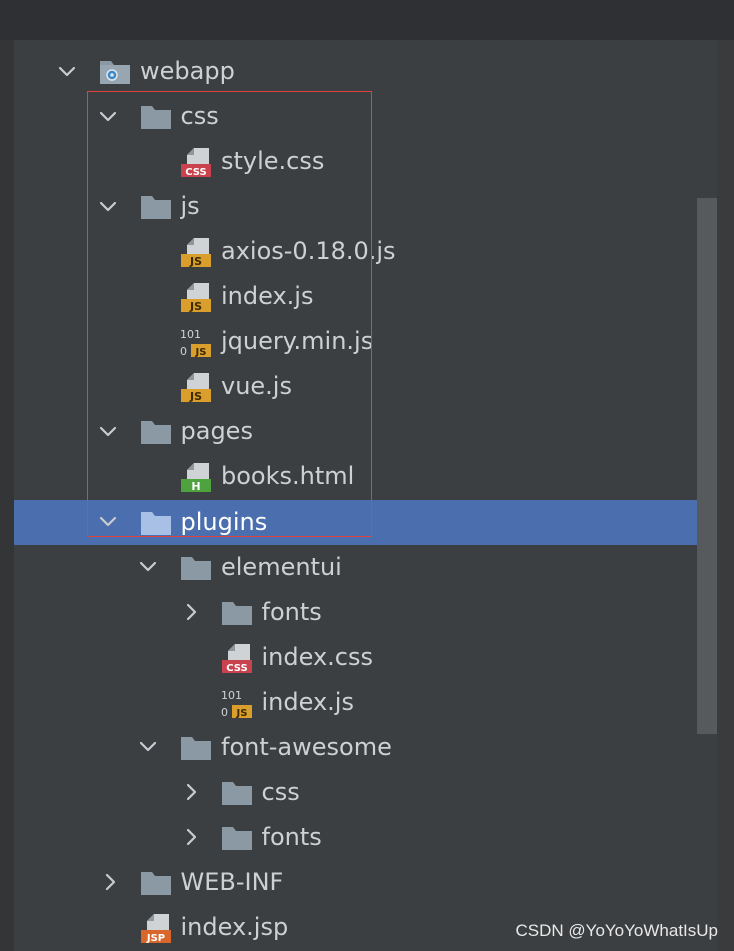 This screenshot has height=951, width=734. I want to click on top-bar, so click(367, 20).